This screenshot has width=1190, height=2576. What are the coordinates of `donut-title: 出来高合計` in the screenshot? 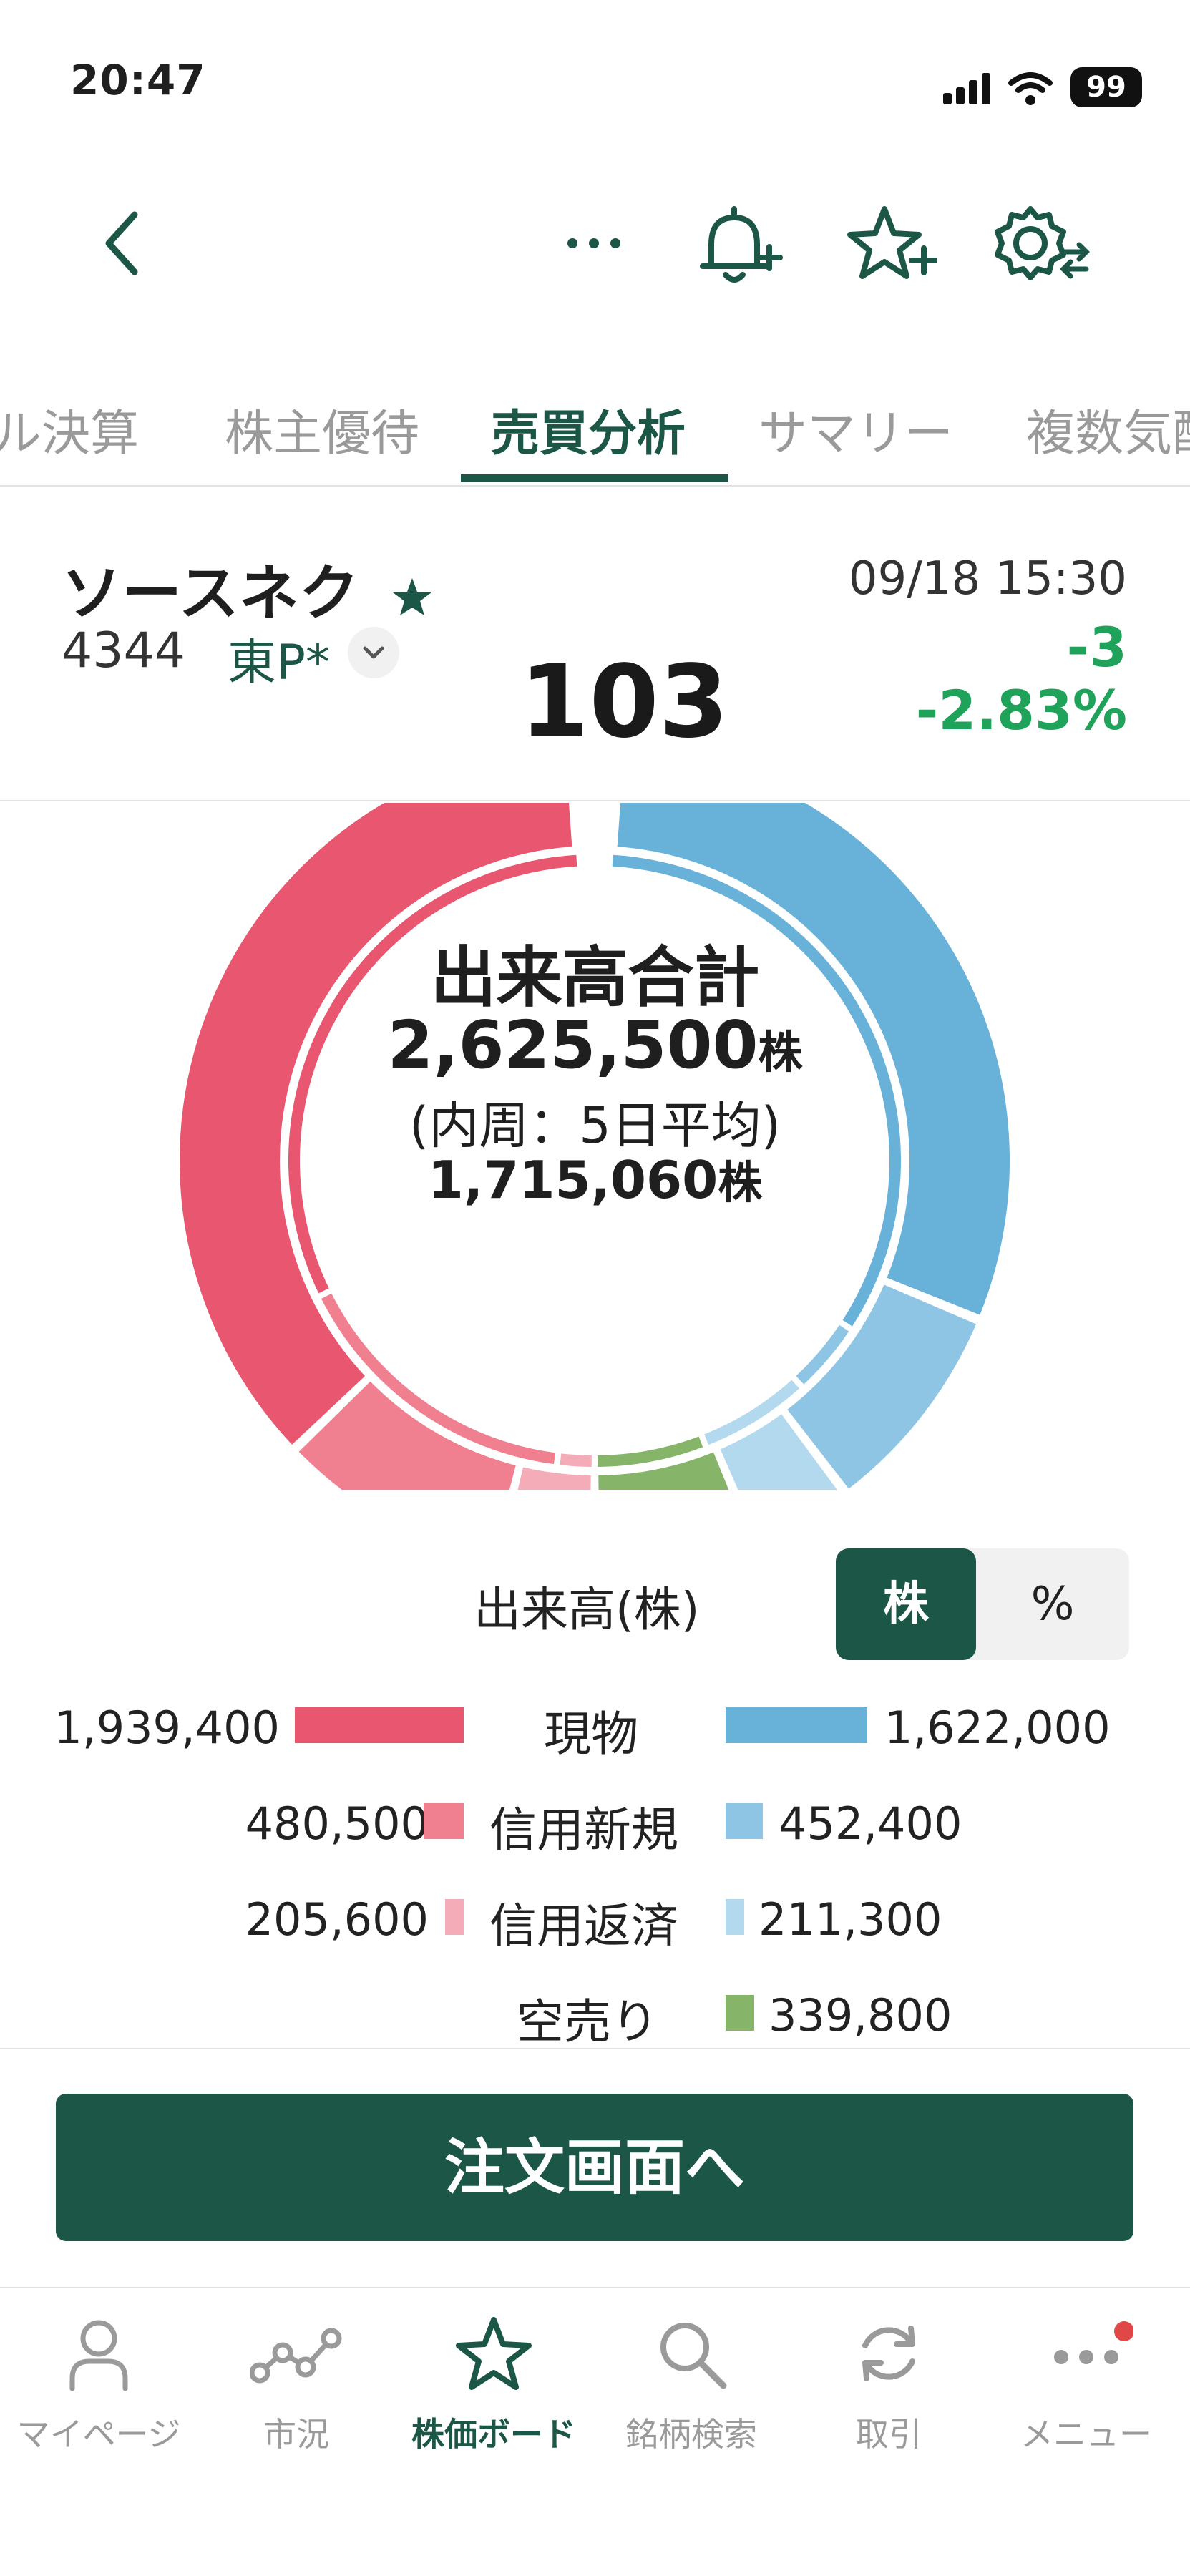 It's located at (595, 978).